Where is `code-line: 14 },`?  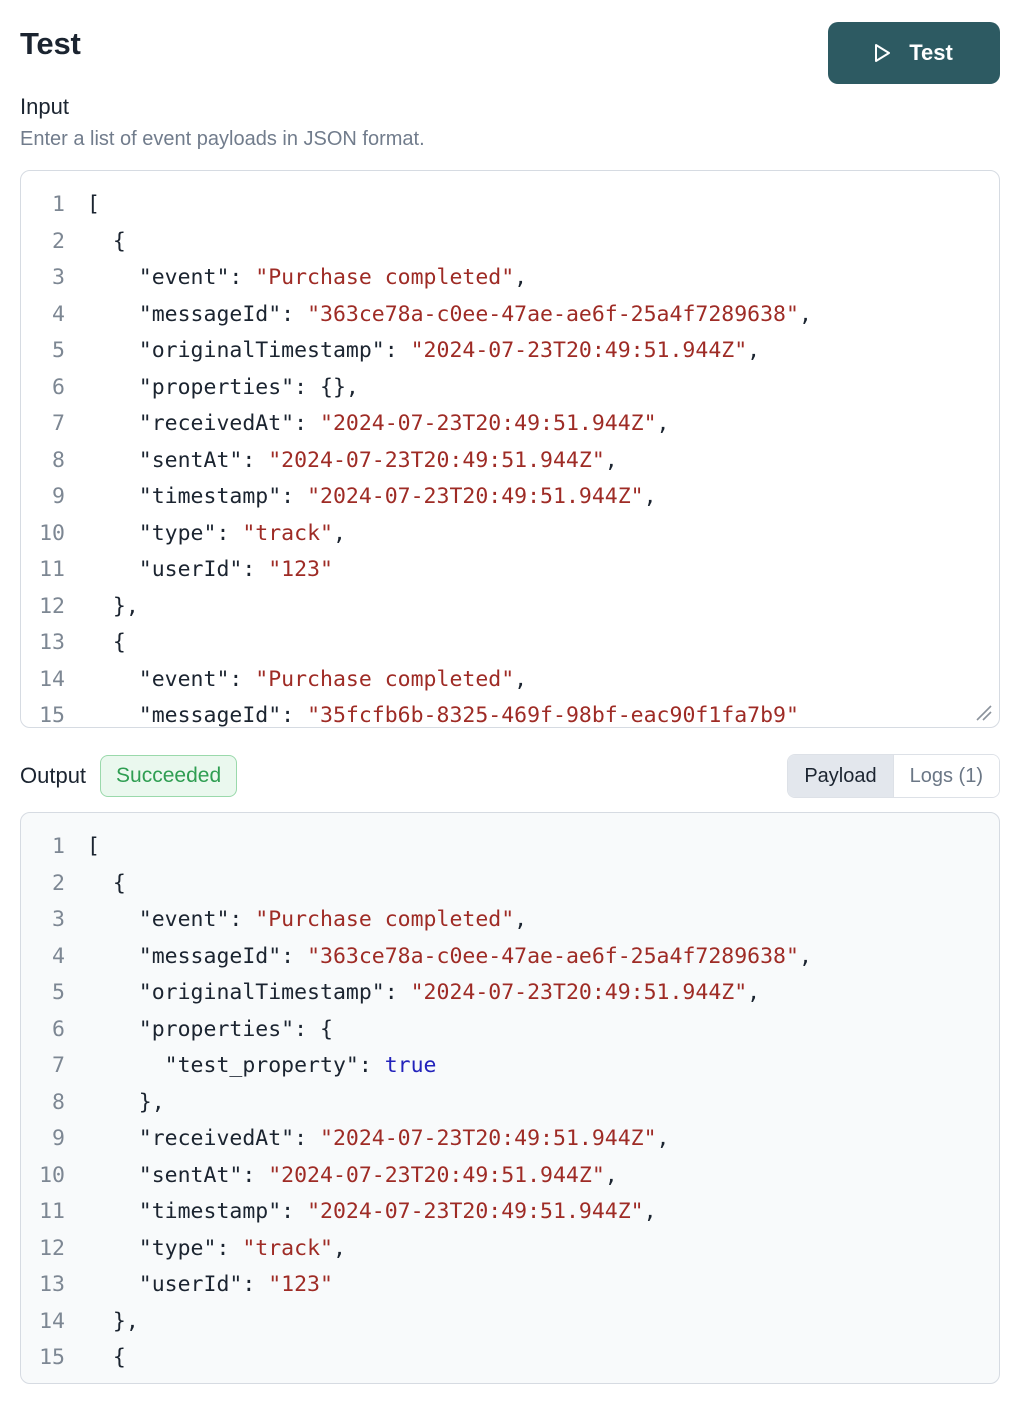
code-line: 14 }, is located at coordinates (510, 1322).